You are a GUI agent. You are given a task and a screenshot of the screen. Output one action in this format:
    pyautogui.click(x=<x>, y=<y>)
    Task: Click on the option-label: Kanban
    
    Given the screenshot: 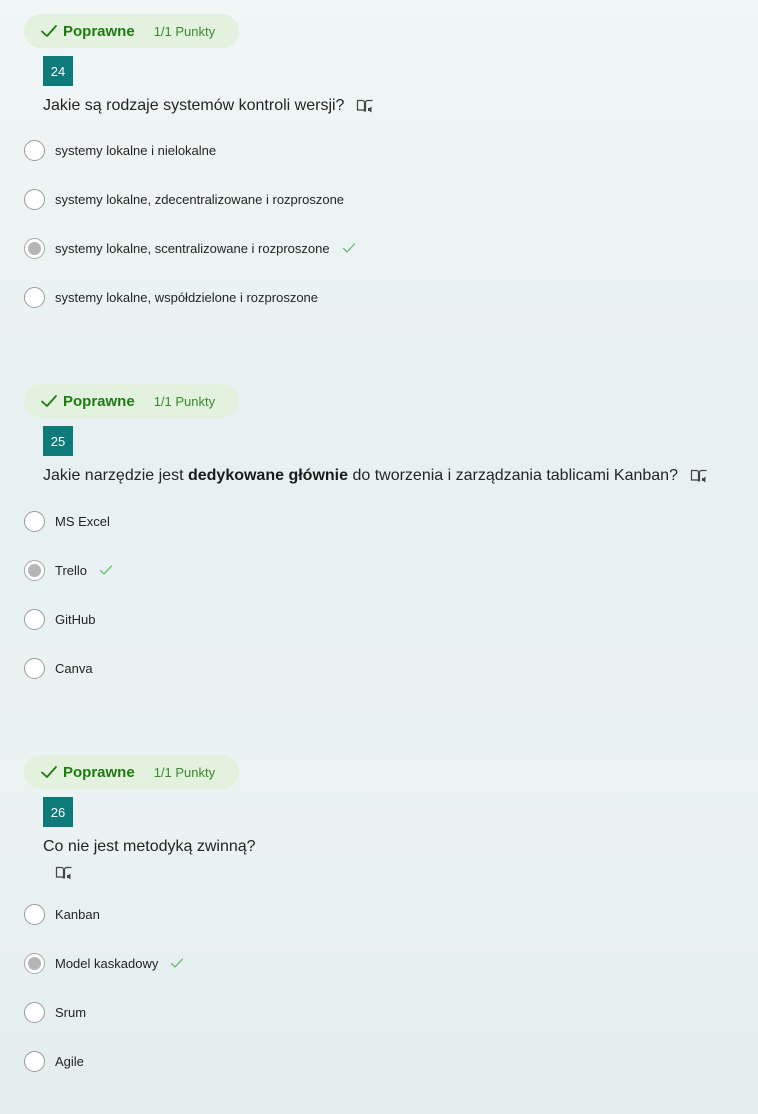 What is the action you would take?
    pyautogui.click(x=77, y=914)
    